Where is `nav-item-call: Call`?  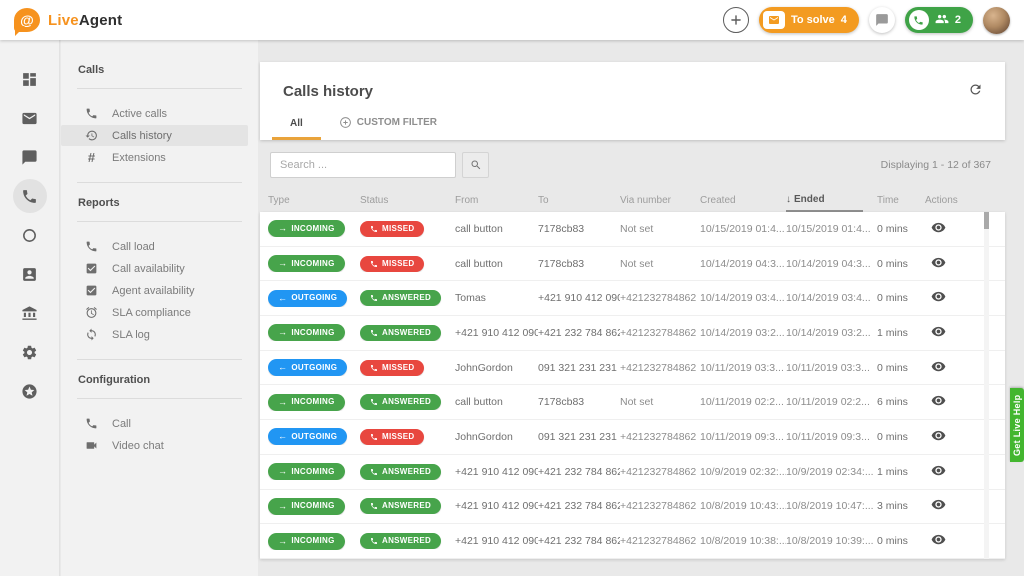
nav-item-call: Call is located at coordinates (159, 423).